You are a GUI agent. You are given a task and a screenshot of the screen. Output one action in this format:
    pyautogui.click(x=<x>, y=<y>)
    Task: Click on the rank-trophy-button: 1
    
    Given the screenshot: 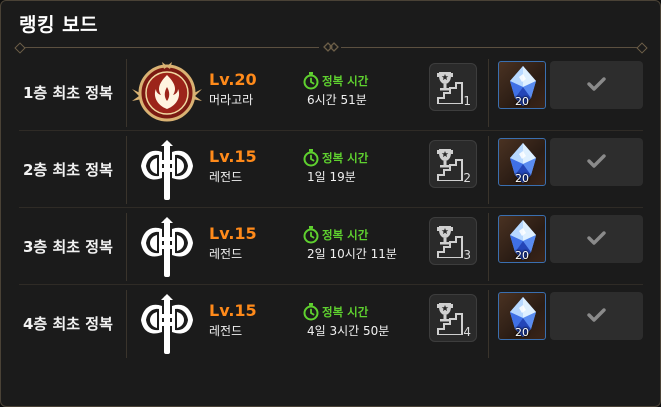 What is the action you would take?
    pyautogui.click(x=453, y=87)
    